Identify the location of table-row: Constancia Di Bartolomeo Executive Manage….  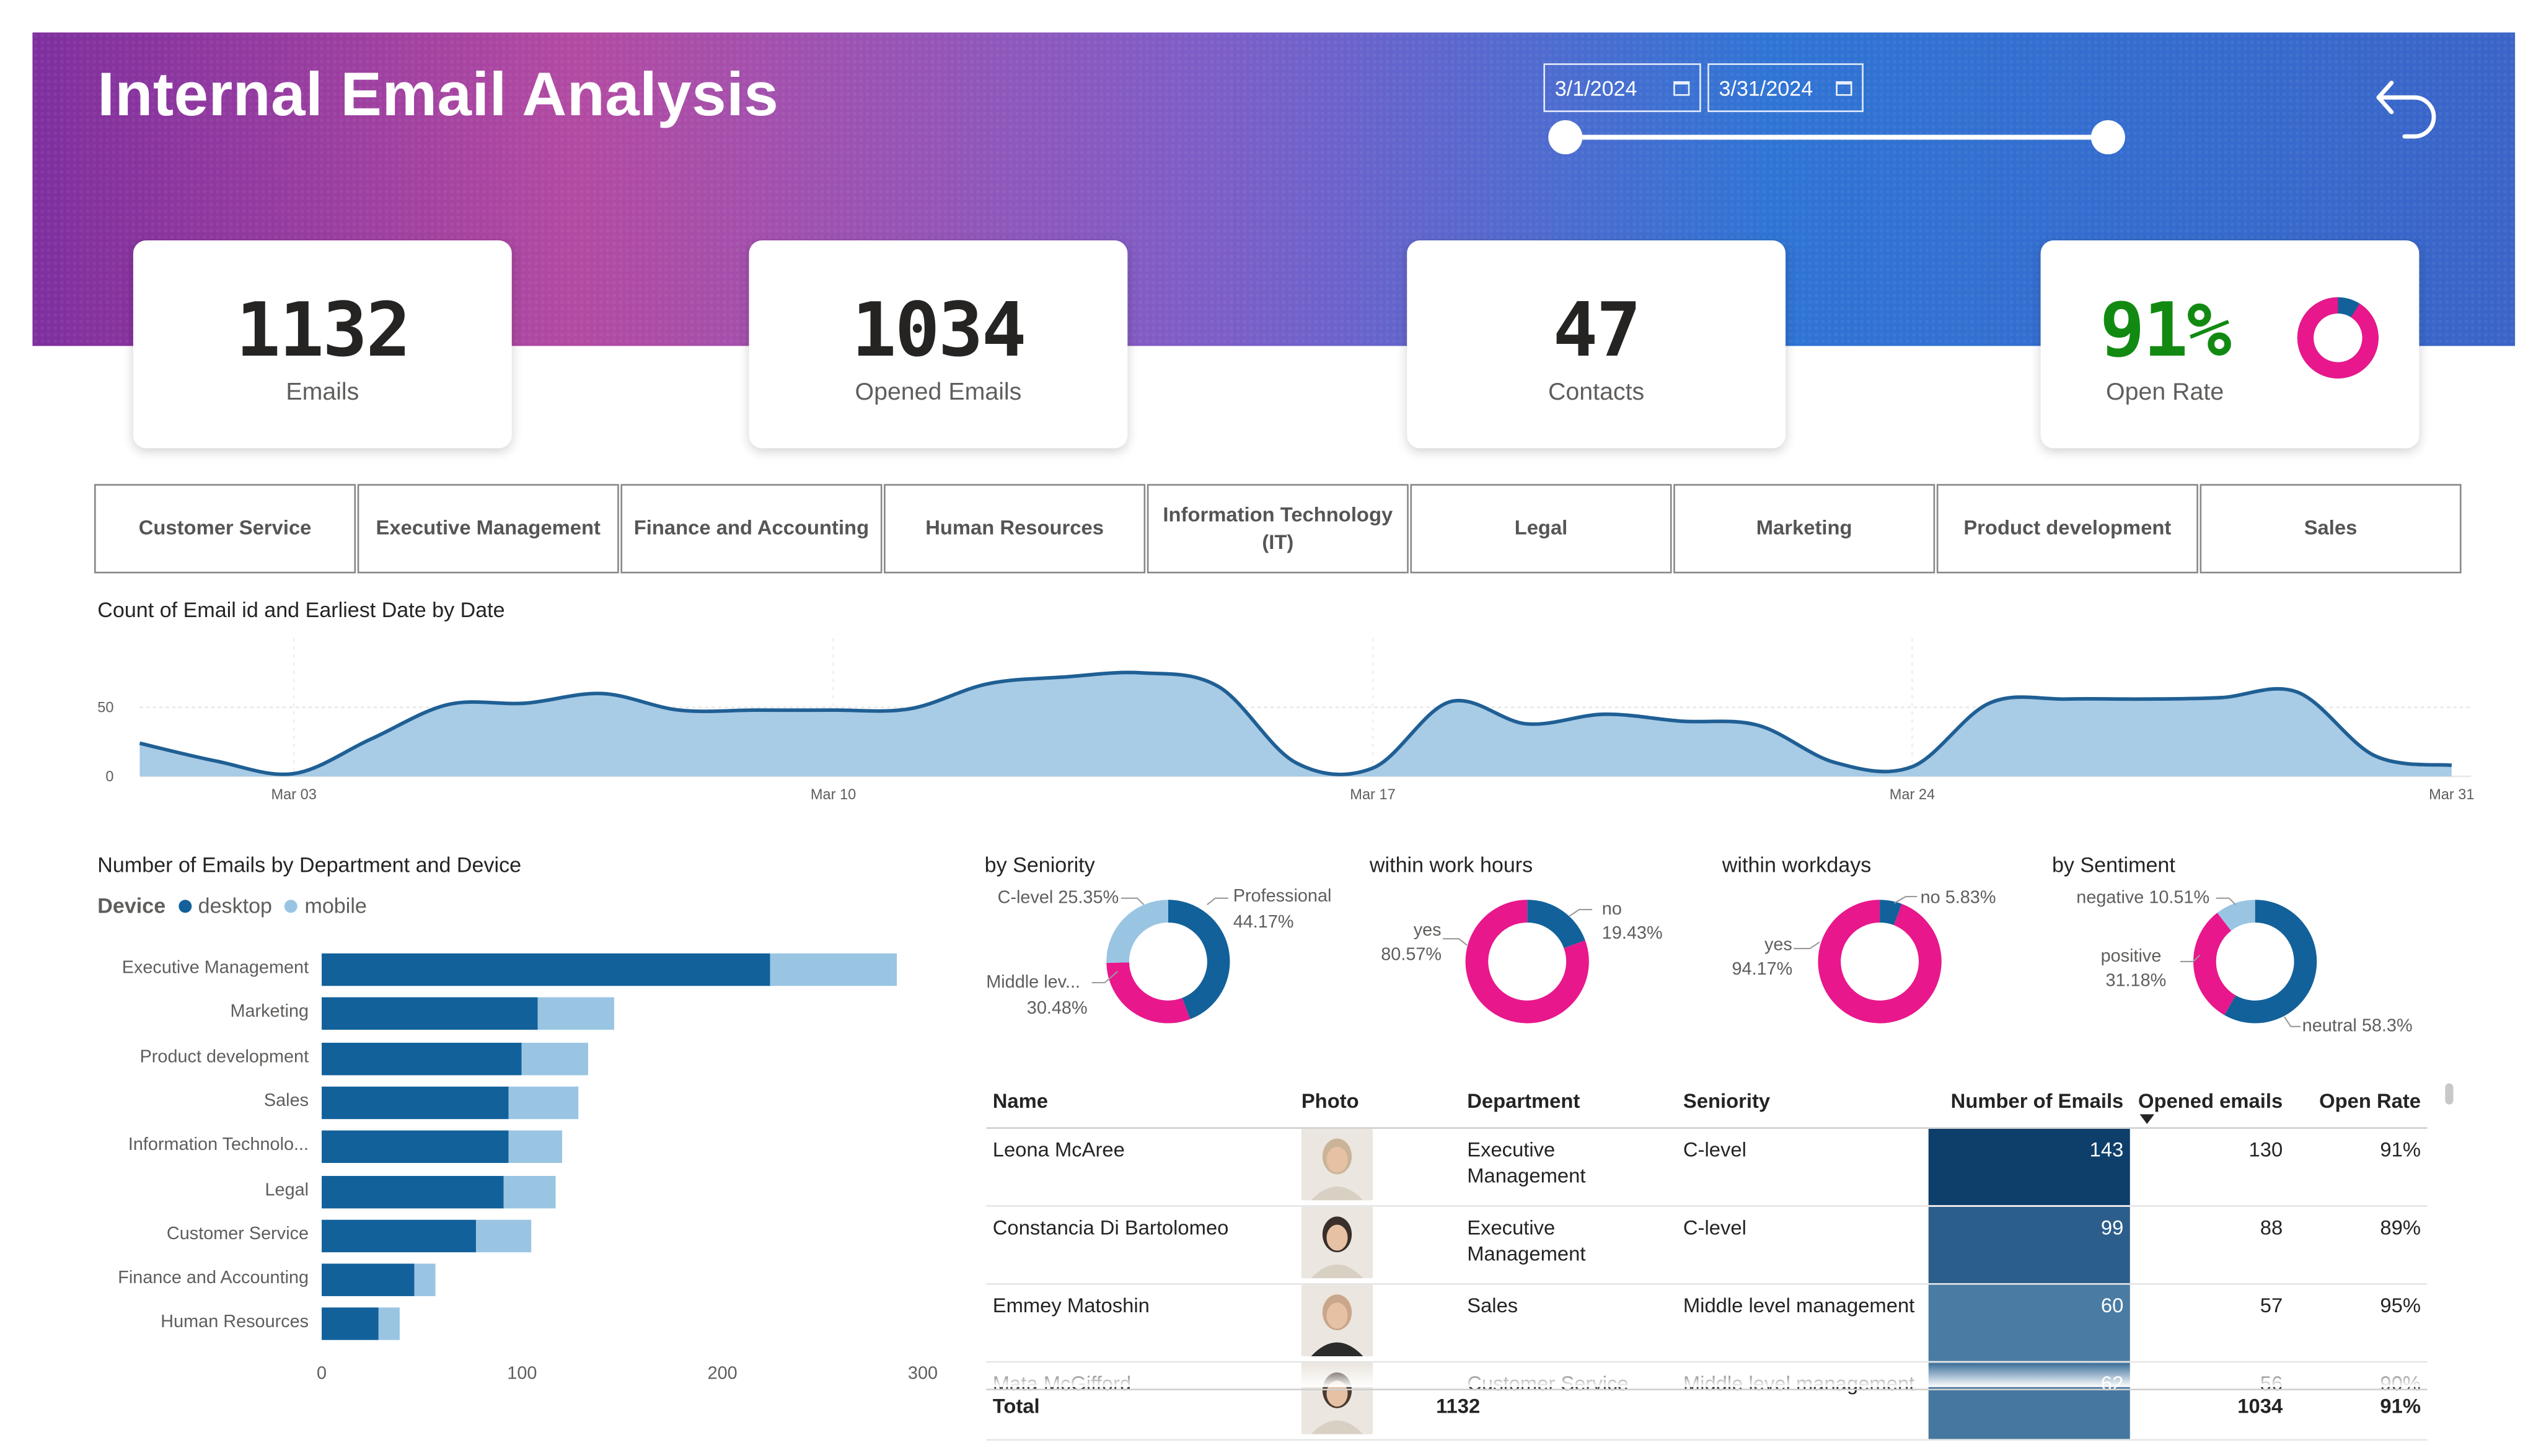
(1707, 1244).